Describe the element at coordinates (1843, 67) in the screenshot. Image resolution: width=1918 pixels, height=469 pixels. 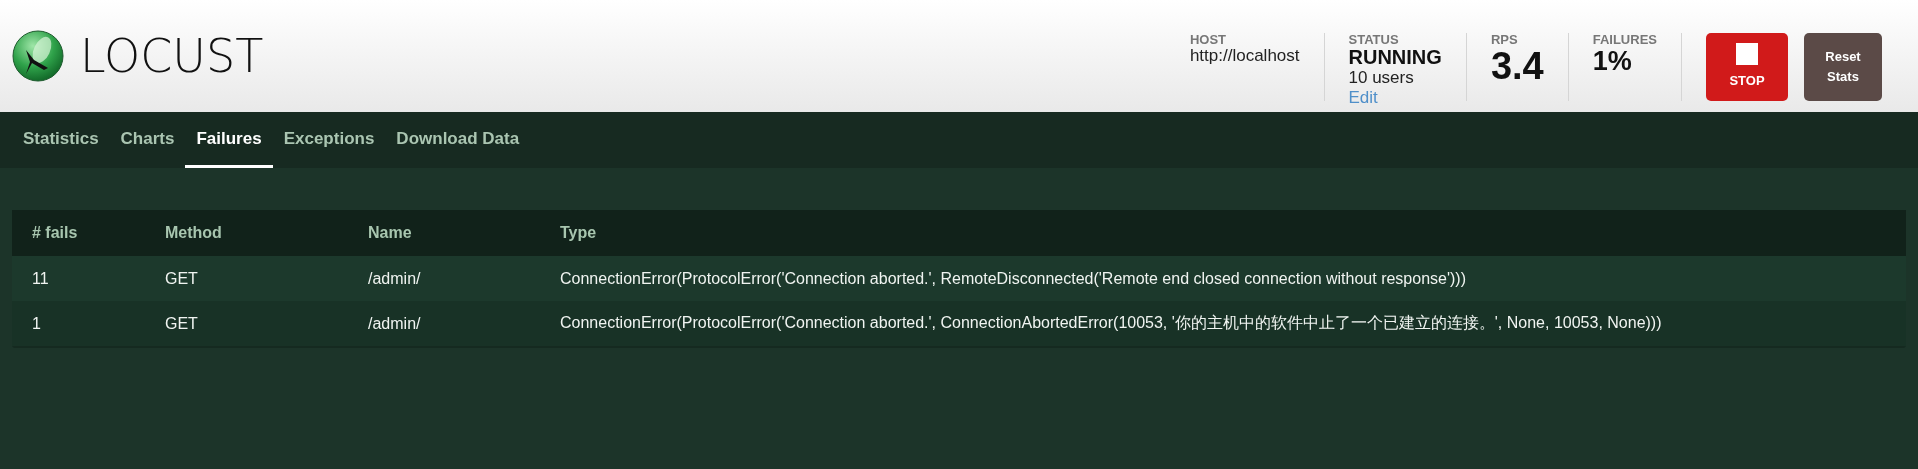
I see `reset-stats-button: Reset Stats` at that location.